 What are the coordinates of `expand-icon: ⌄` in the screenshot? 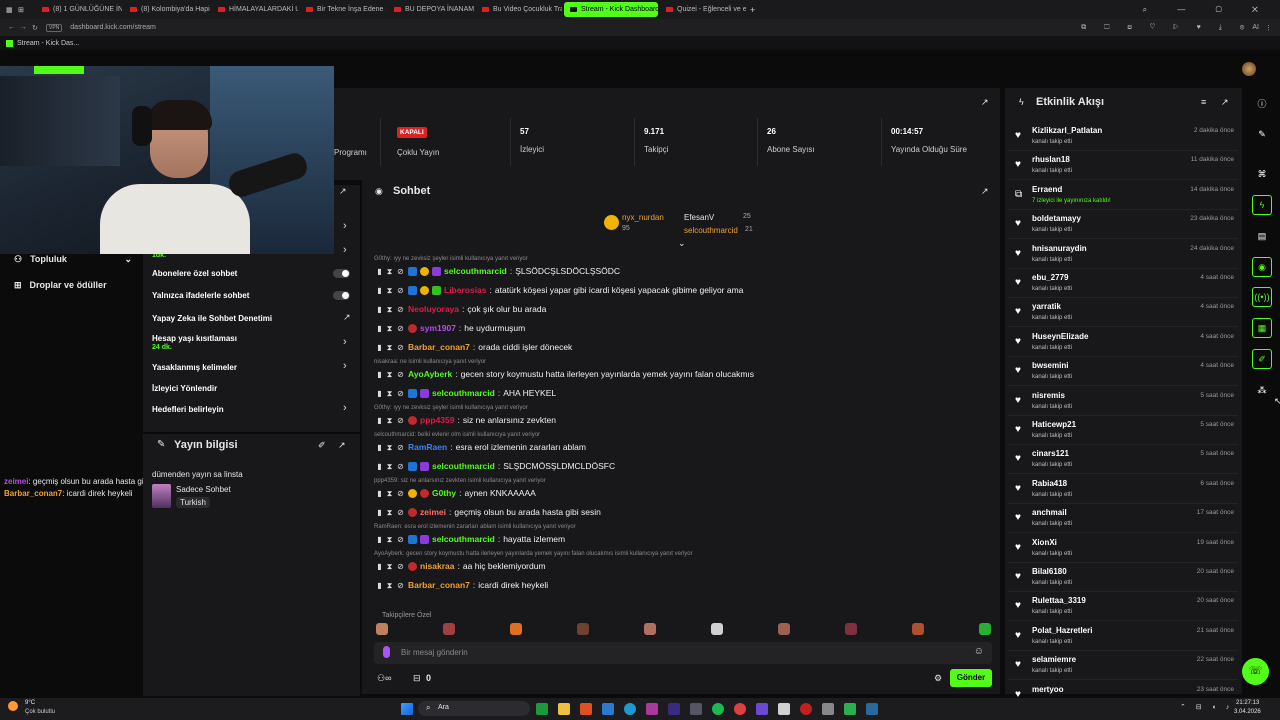 It's located at (682, 243).